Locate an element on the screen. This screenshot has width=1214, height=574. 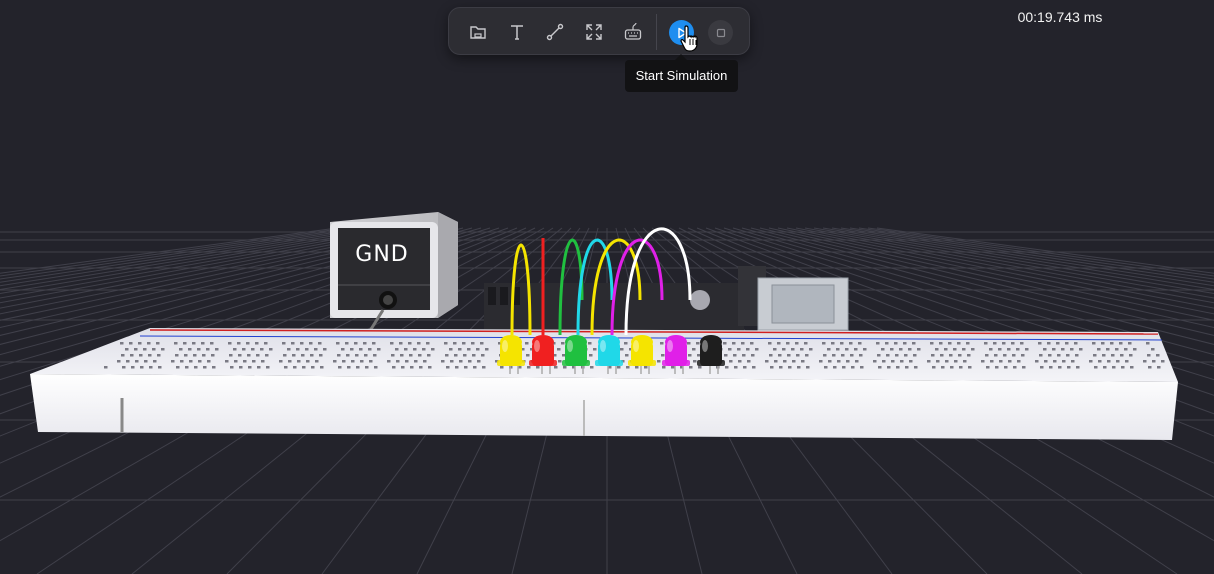
simulation-timer: 00:19.743 ms is located at coordinates (1060, 17).